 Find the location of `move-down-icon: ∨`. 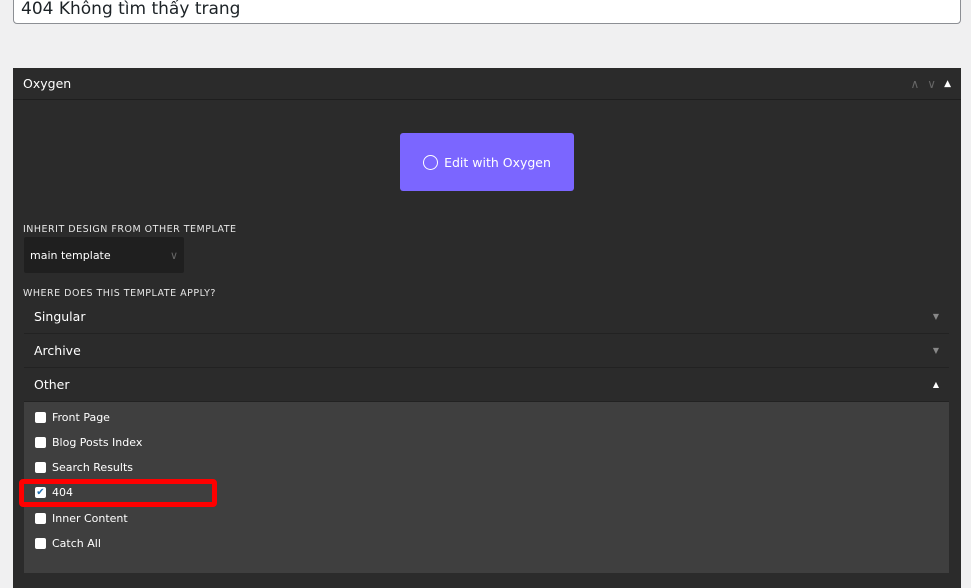

move-down-icon: ∨ is located at coordinates (931, 84).